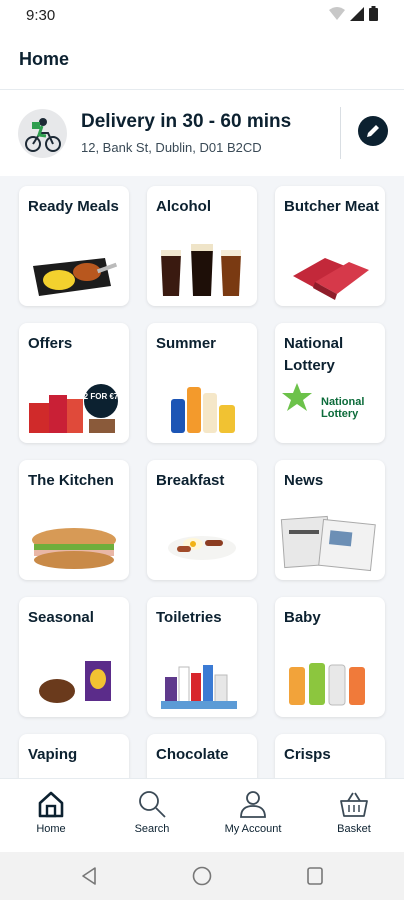 This screenshot has width=404, height=900. What do you see at coordinates (74, 246) in the screenshot?
I see `category-tile-ready-meals: Ready Meals` at bounding box center [74, 246].